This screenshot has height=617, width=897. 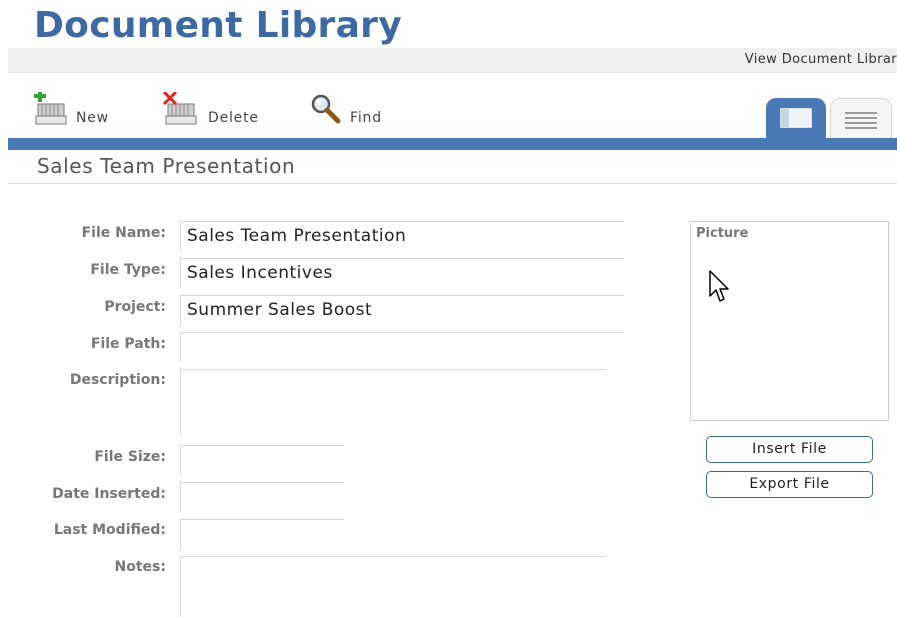 What do you see at coordinates (233, 118) in the screenshot?
I see `delete-label: Delete` at bounding box center [233, 118].